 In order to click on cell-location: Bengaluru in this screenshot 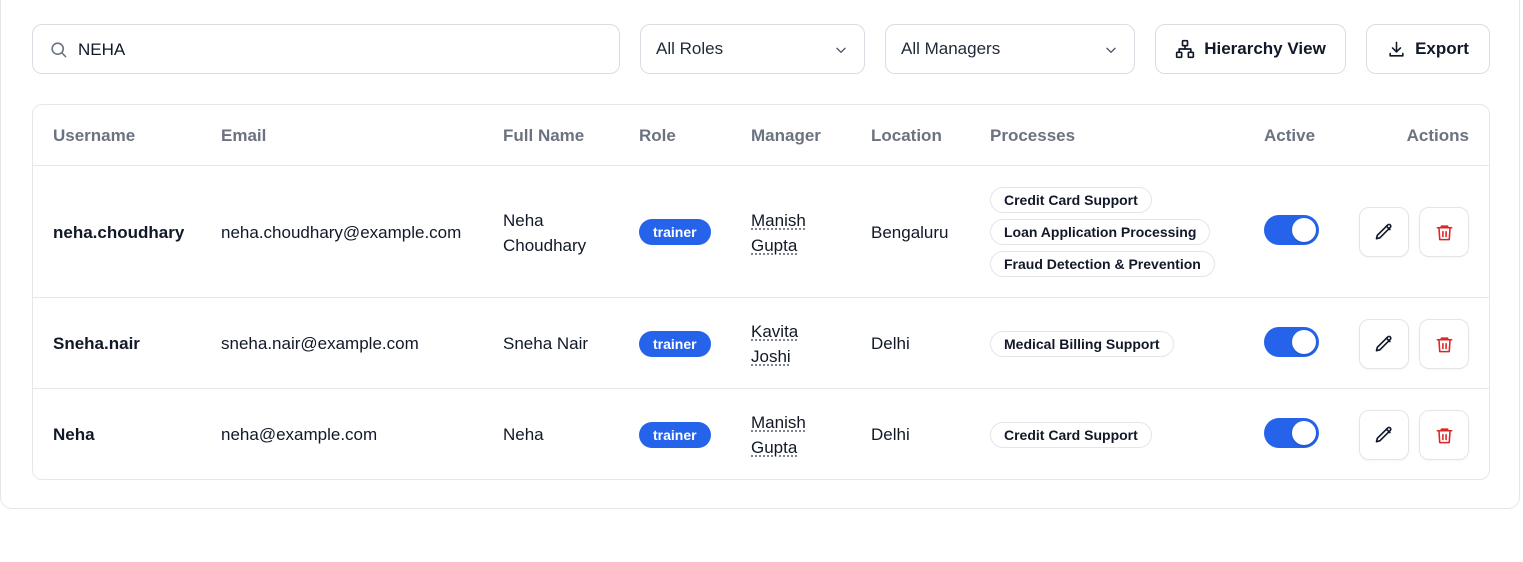, I will do `click(910, 232)`.